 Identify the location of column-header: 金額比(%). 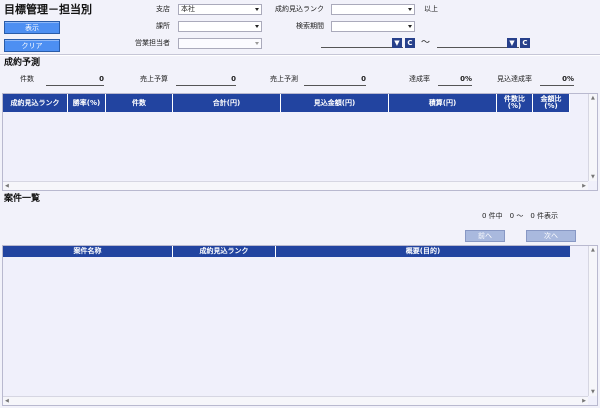
(551, 103).